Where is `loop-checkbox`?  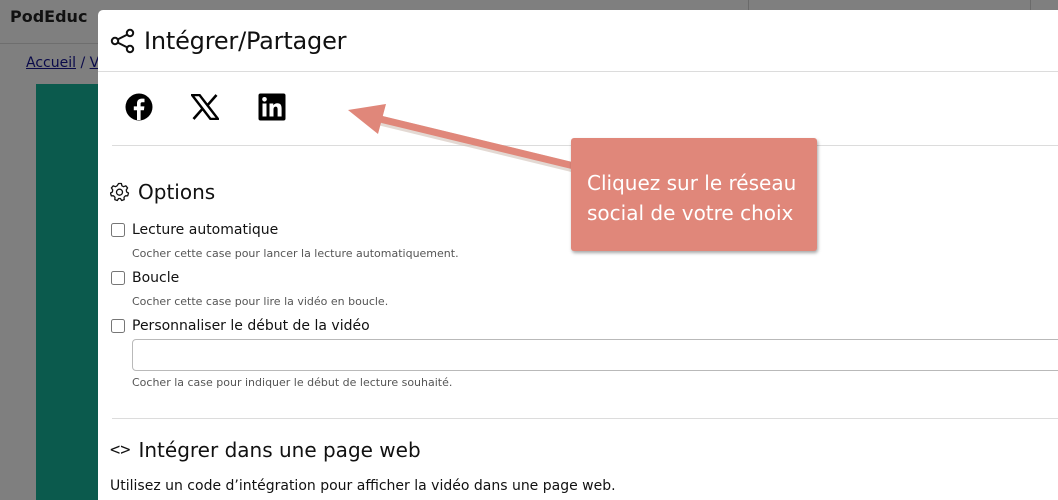
loop-checkbox is located at coordinates (118, 278).